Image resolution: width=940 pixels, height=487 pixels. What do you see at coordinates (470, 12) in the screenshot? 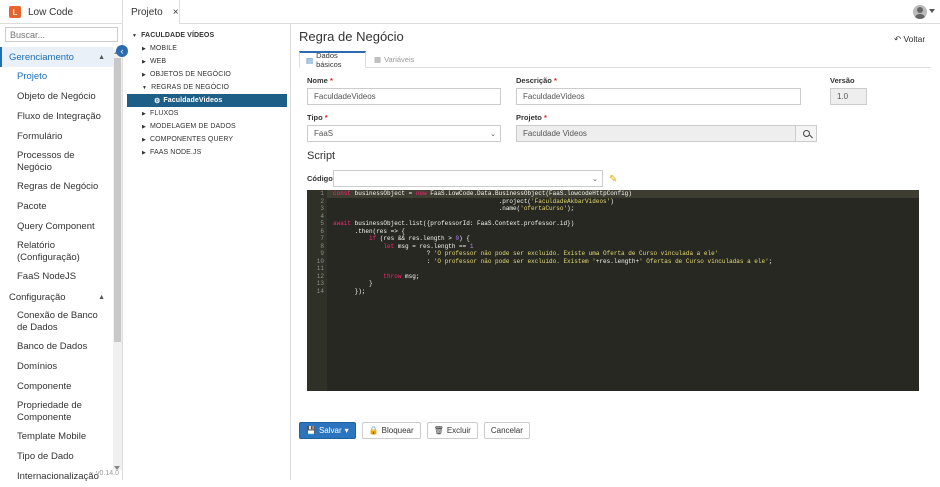
I see `top-bar: L Low Code Projeto ×` at bounding box center [470, 12].